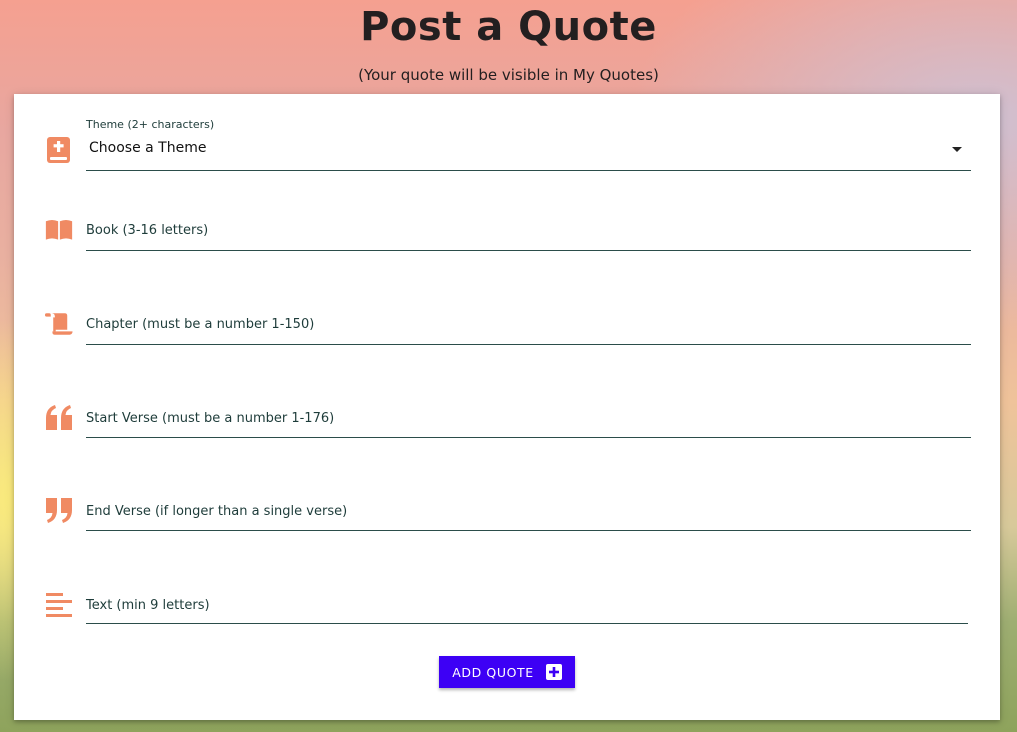 The height and width of the screenshot is (732, 1017). What do you see at coordinates (59, 324) in the screenshot?
I see `scroll-icon` at bounding box center [59, 324].